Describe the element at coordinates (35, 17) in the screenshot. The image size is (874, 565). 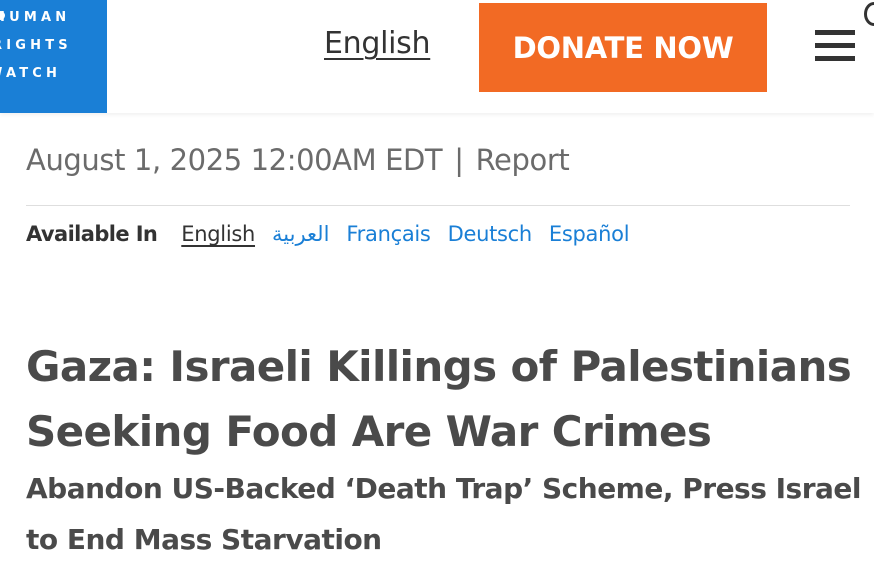
I see `logo-line-1: HUMAN` at that location.